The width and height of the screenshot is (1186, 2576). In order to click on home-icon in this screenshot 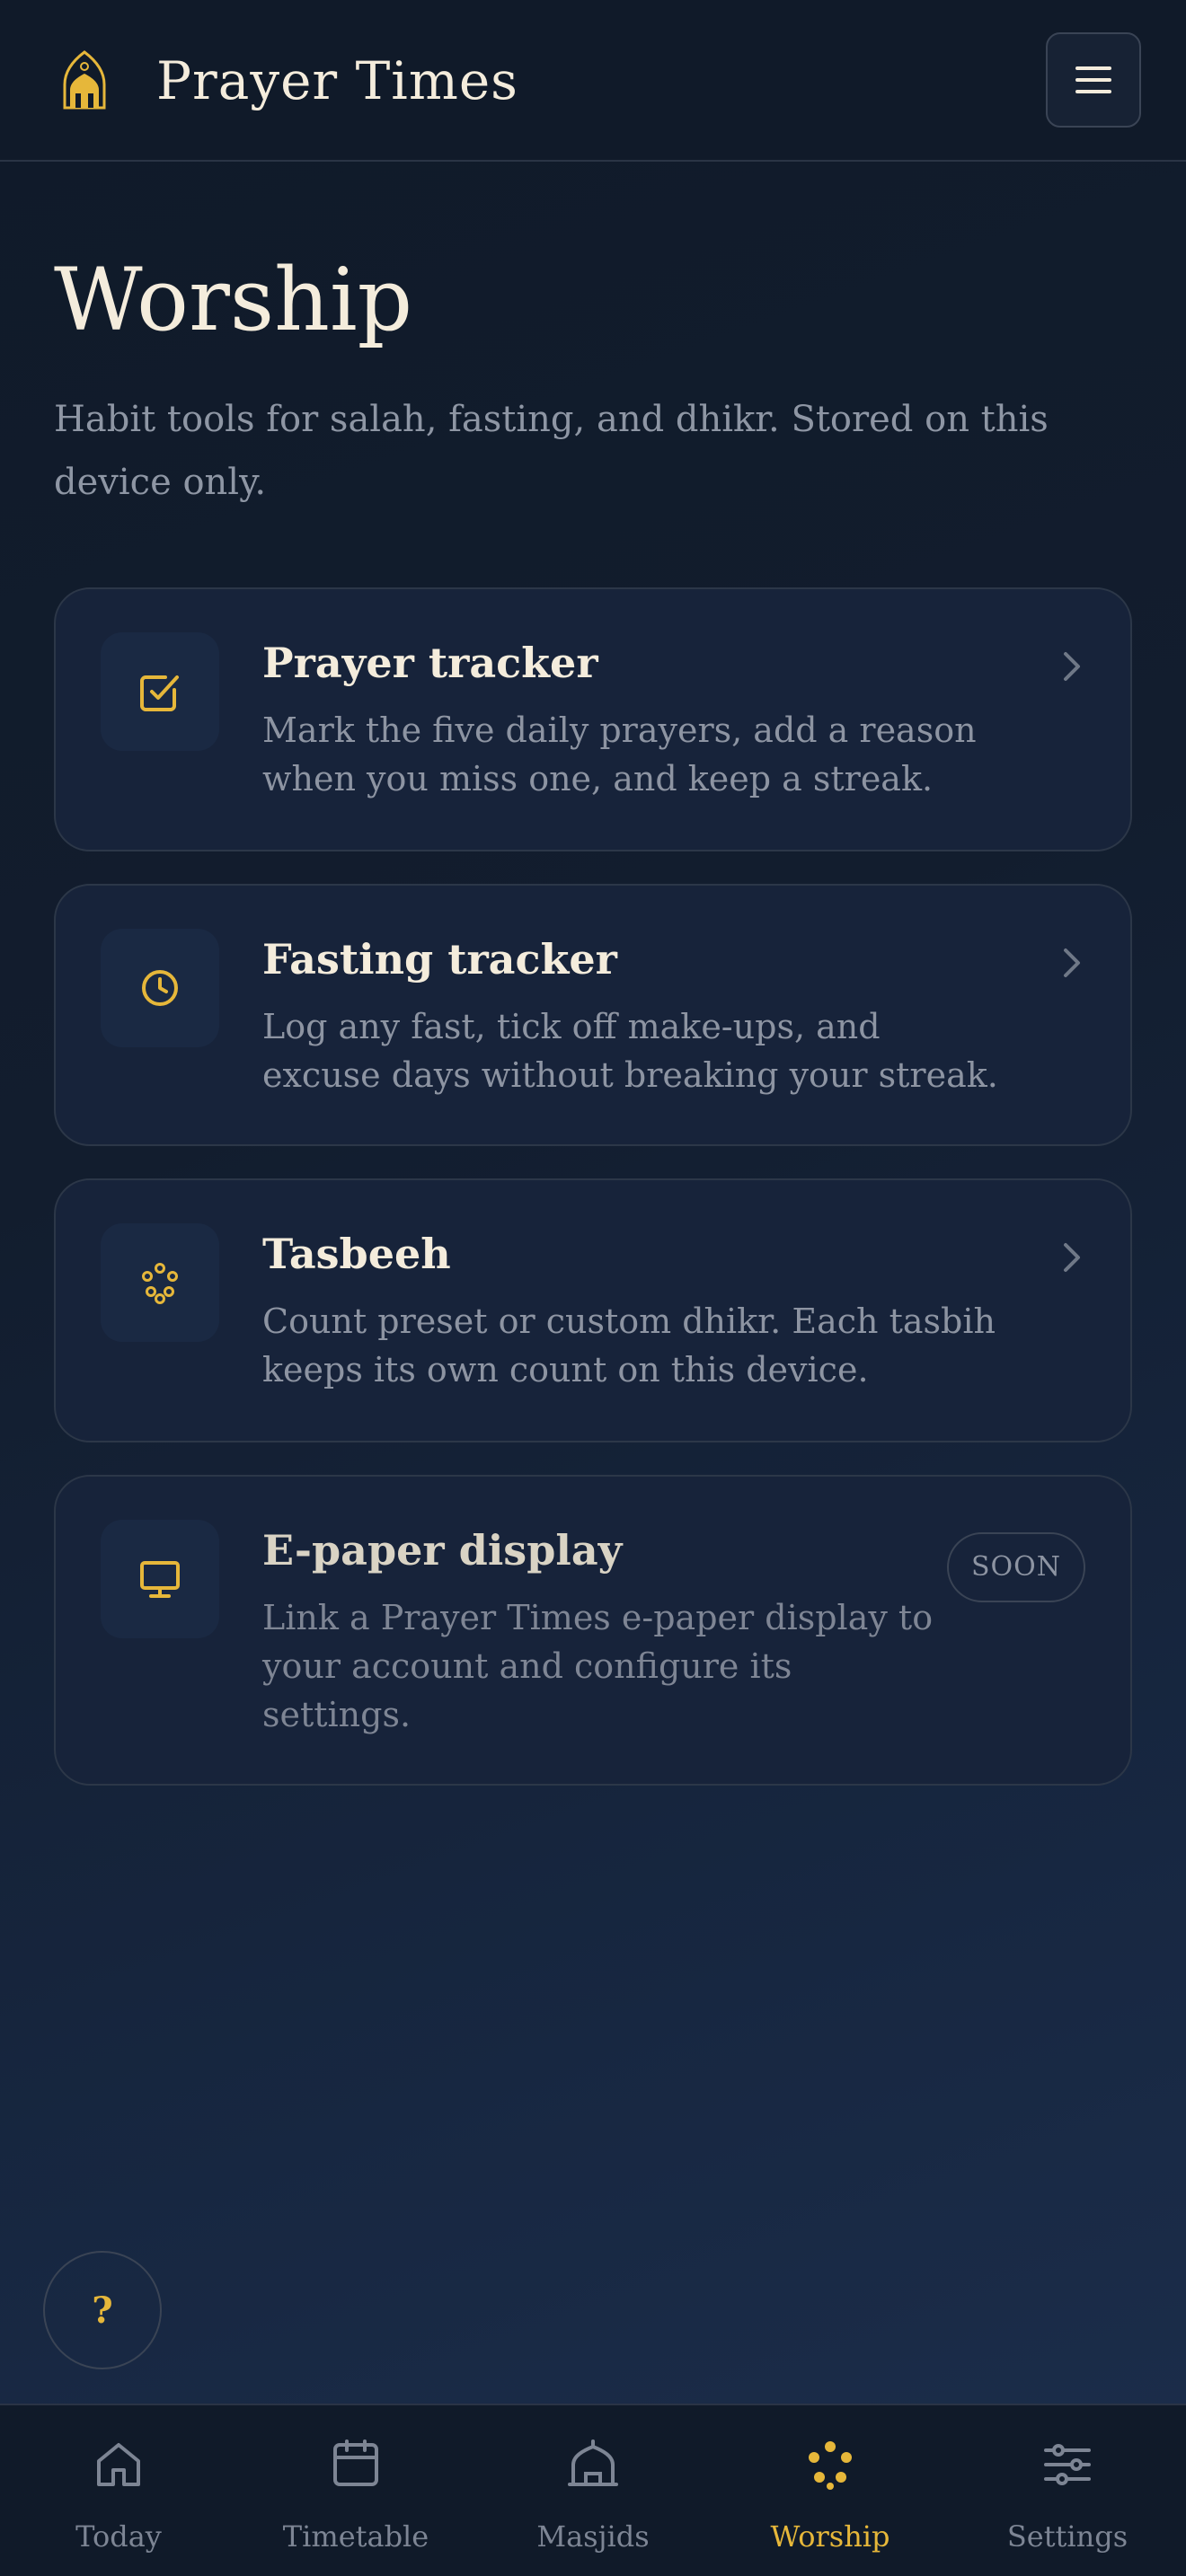, I will do `click(118, 2464)`.